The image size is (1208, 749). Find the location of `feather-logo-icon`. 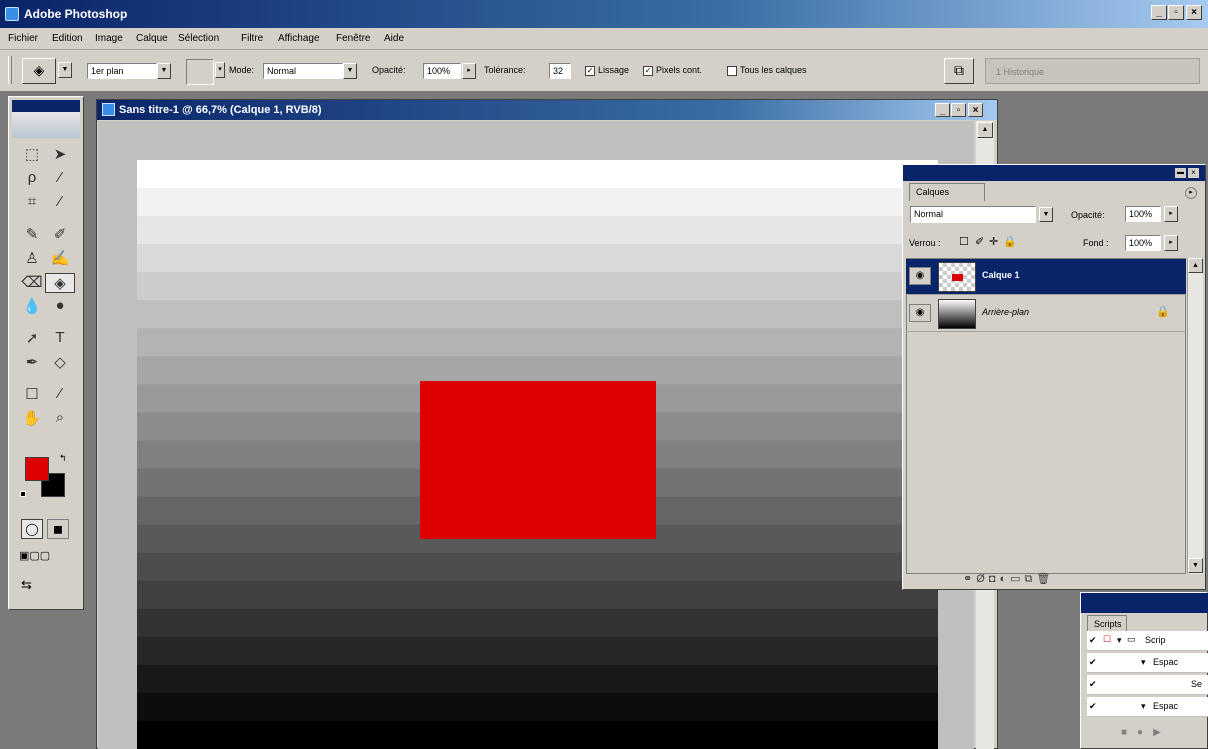

feather-logo-icon is located at coordinates (46, 125).